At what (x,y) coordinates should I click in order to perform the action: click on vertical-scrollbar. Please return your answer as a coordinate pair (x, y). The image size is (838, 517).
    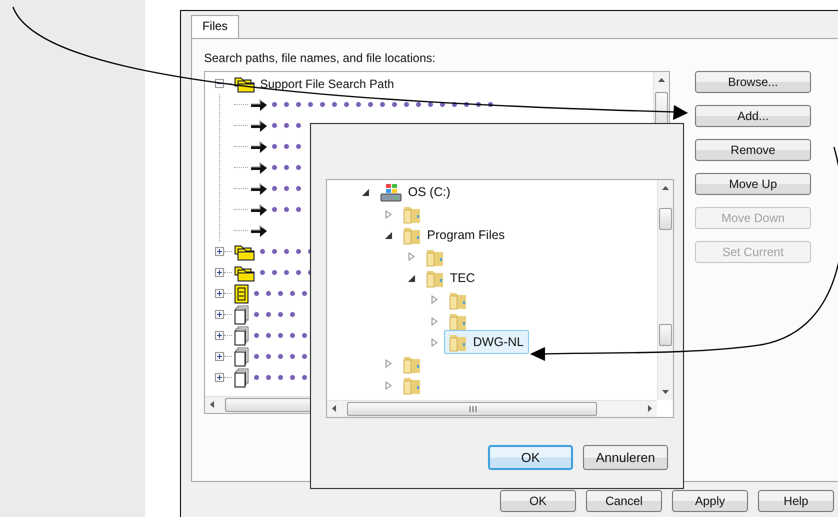
    Looking at the image, I should click on (665, 290).